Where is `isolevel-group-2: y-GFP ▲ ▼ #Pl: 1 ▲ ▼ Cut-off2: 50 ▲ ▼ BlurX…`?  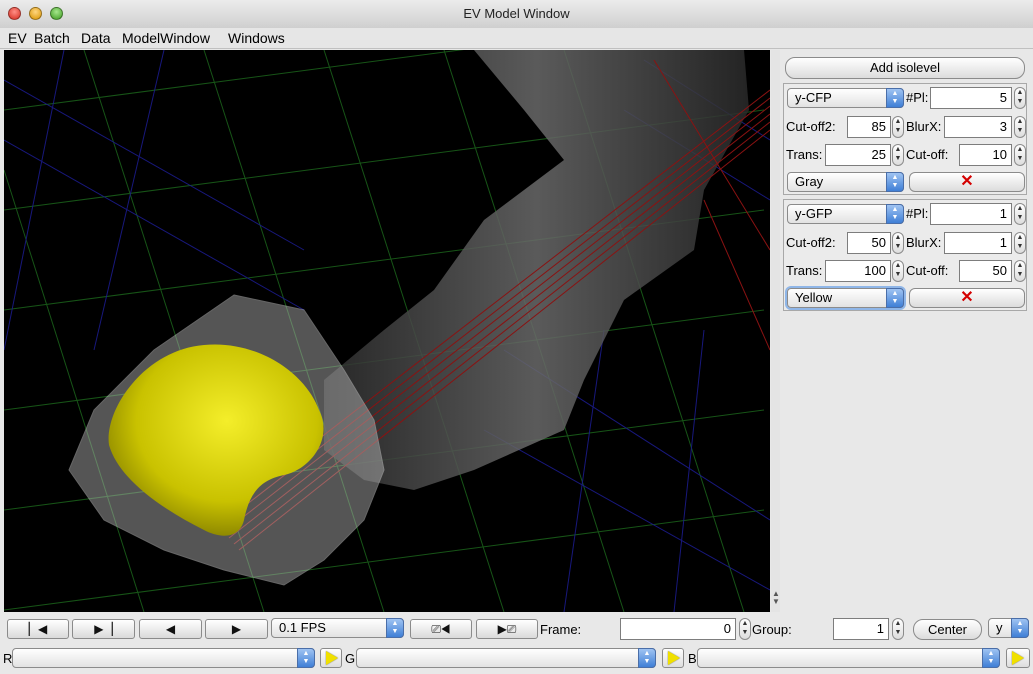 isolevel-group-2: y-GFP ▲ ▼ #Pl: 1 ▲ ▼ Cut-off2: 50 ▲ ▼ BlurX… is located at coordinates (905, 255).